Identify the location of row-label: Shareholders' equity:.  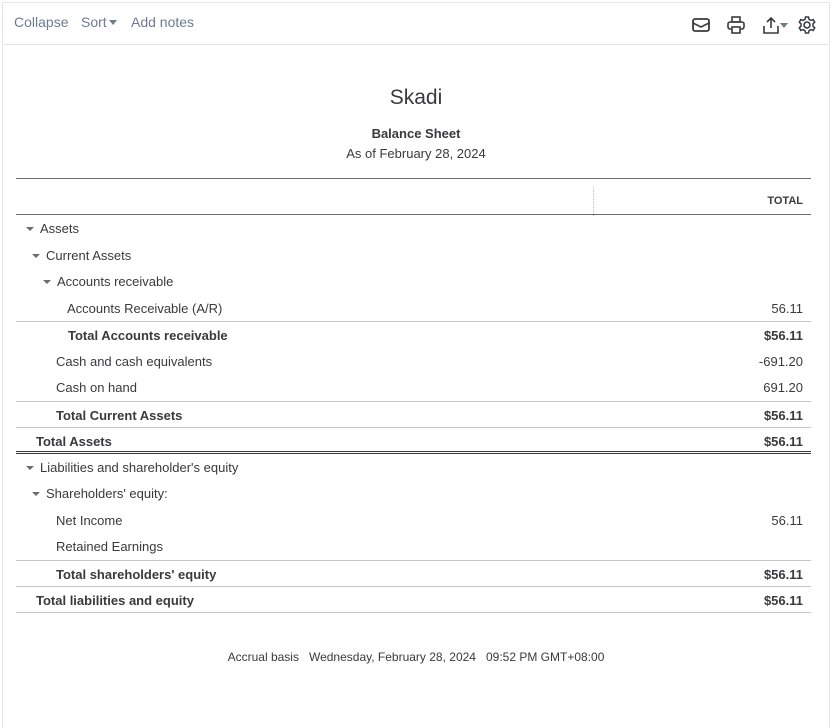
(100, 493).